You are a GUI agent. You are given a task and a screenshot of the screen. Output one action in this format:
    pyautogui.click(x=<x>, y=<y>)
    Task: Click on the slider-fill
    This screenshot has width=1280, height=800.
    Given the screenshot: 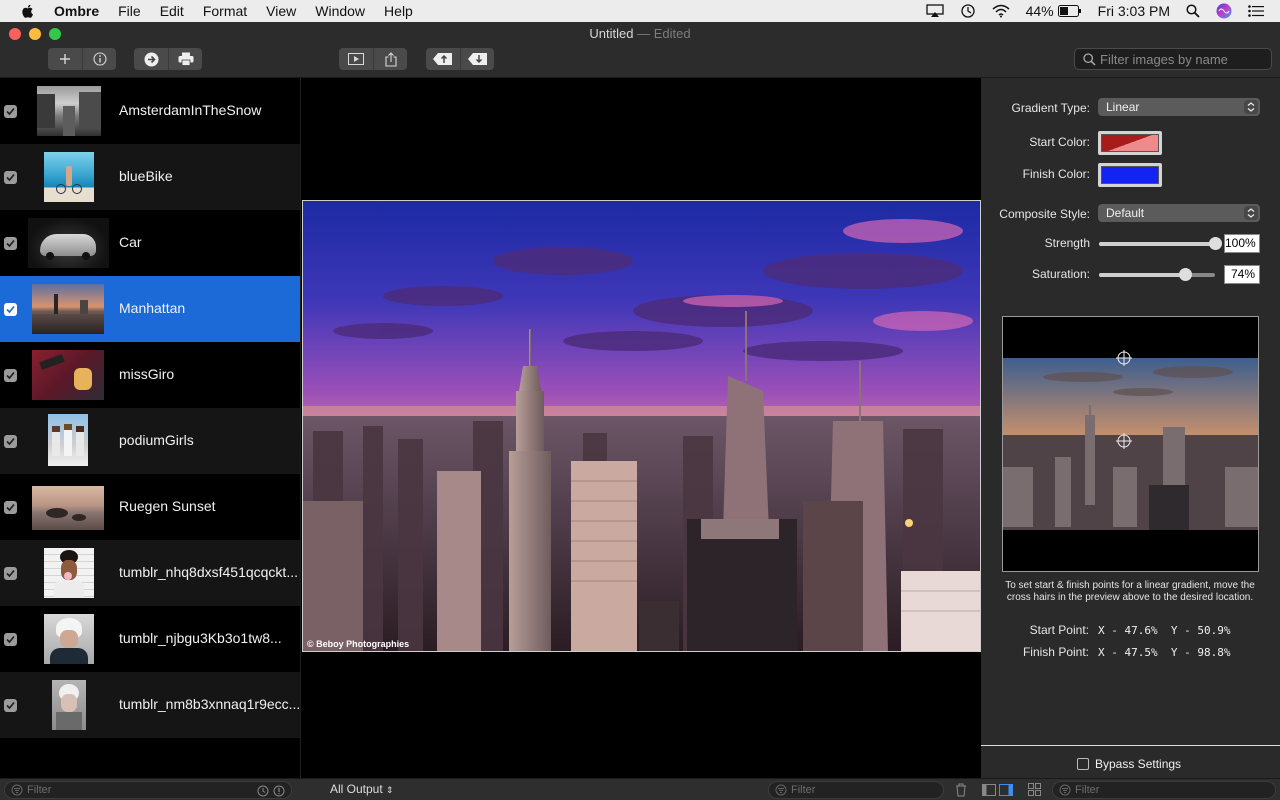 What is the action you would take?
    pyautogui.click(x=1157, y=244)
    